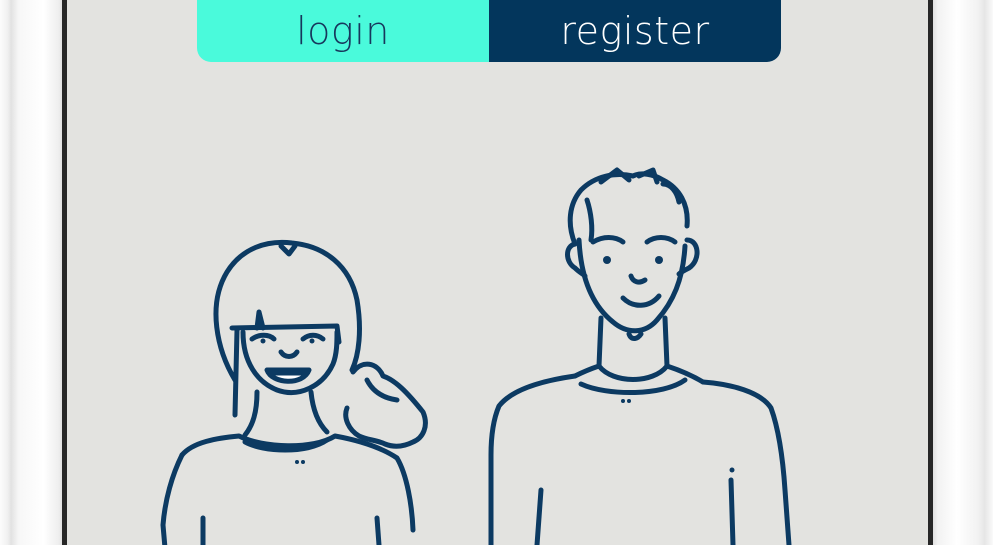 The image size is (993, 545). I want to click on auth-tab-switcher: login register, so click(489, 31).